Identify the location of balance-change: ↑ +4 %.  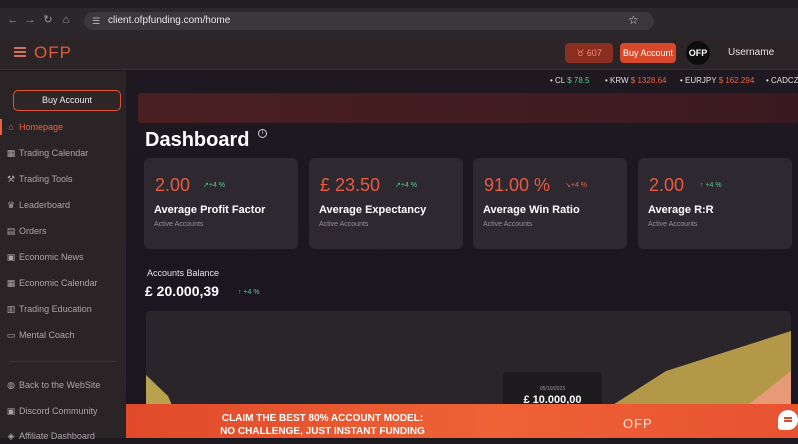
(249, 292).